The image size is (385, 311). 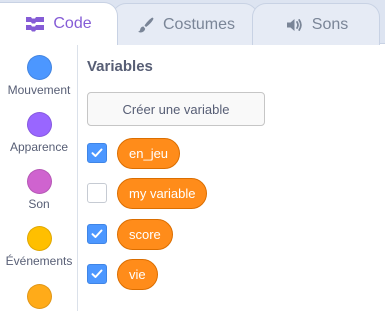 What do you see at coordinates (120, 66) in the screenshot?
I see `palette-heading: Variables` at bounding box center [120, 66].